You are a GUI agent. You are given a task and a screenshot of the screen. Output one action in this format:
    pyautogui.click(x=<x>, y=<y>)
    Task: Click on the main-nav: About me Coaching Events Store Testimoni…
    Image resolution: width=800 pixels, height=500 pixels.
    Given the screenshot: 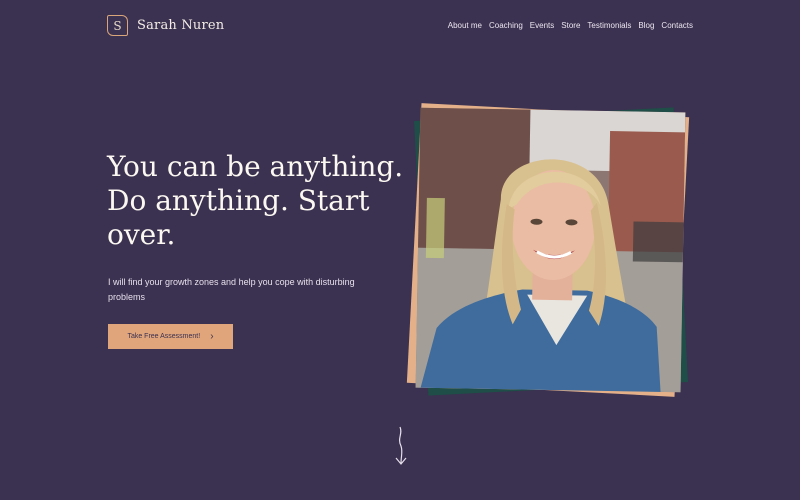 What is the action you would take?
    pyautogui.click(x=570, y=25)
    